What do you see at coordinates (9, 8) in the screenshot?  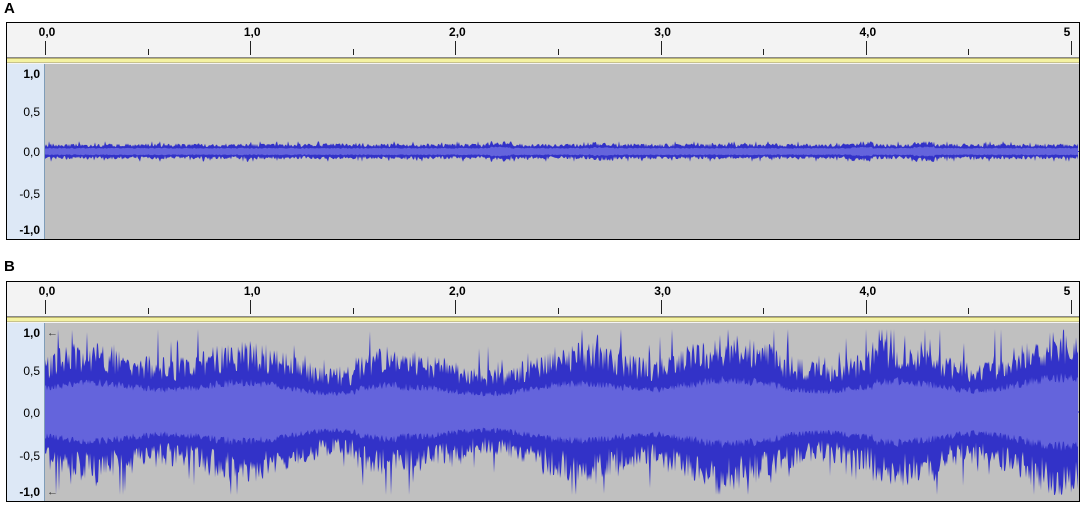 I see `panel-a-label: A` at bounding box center [9, 8].